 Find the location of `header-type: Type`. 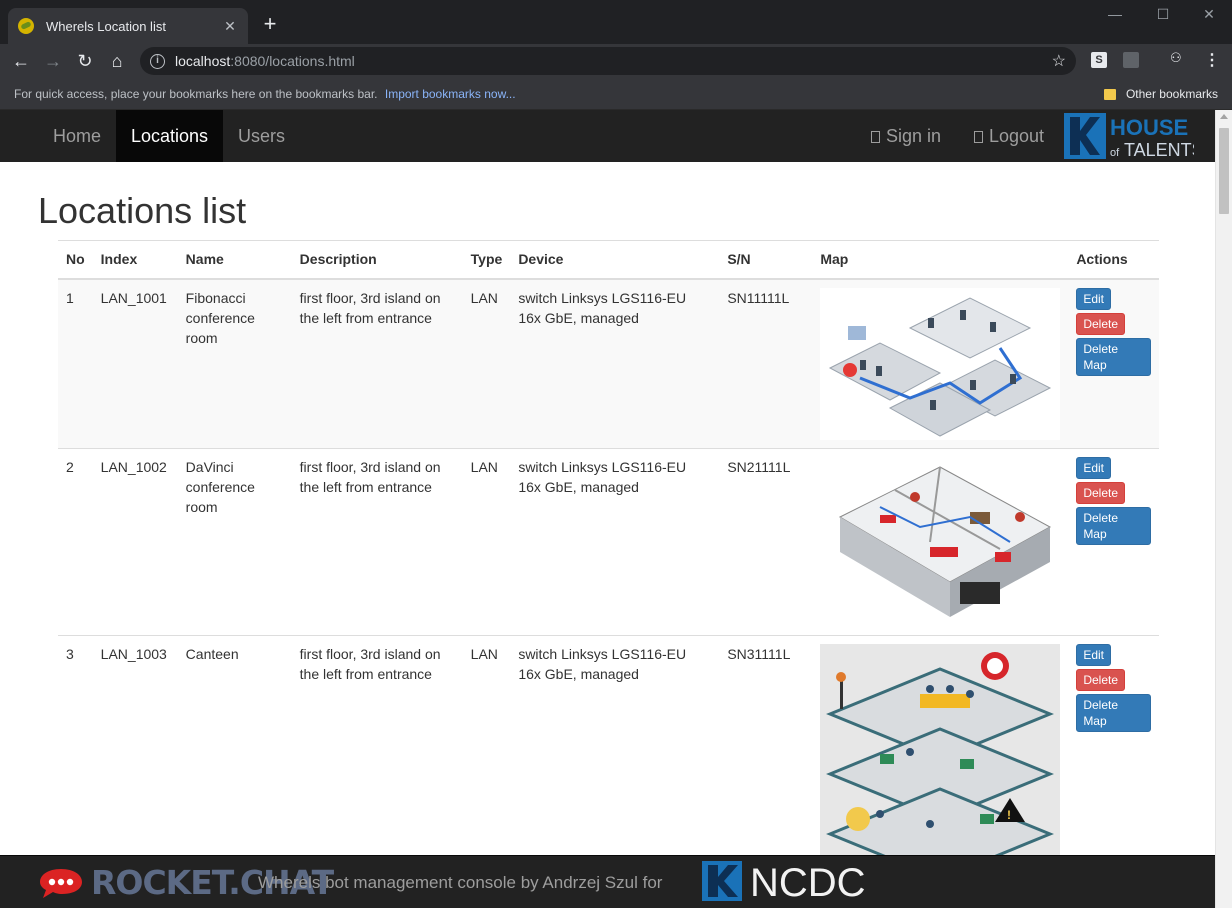

header-type: Type is located at coordinates (486, 260).